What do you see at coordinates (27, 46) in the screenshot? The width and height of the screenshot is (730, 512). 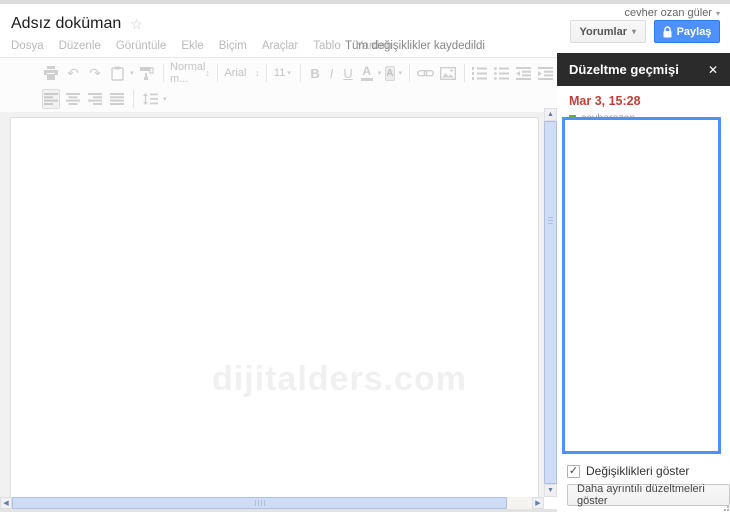 I see `menu-item-dosya: Dosya` at bounding box center [27, 46].